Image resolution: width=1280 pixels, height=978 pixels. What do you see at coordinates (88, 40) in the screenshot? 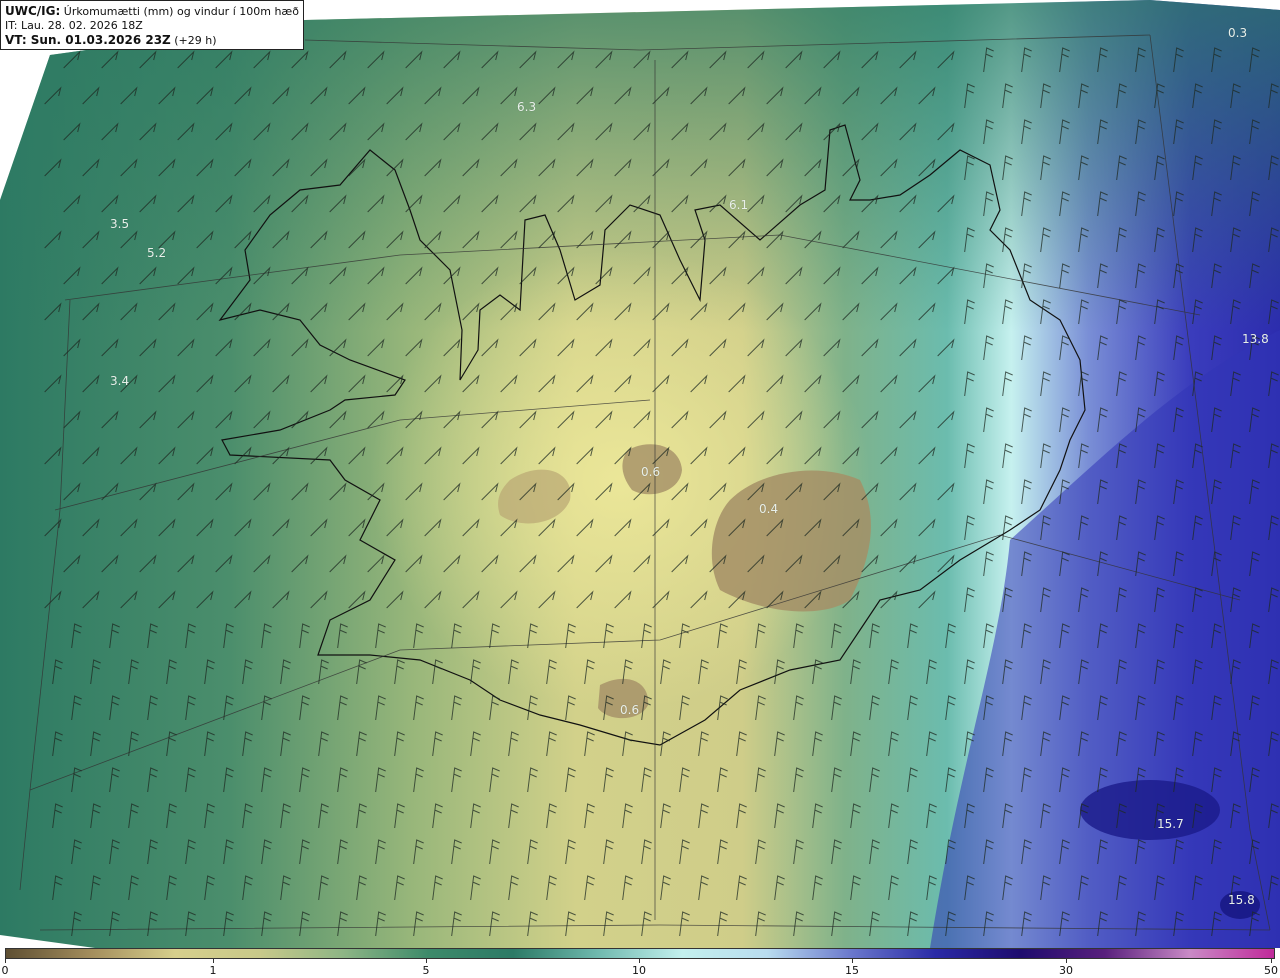
I see `valid-time: VT: Sun. 01.03.2026 23Z` at bounding box center [88, 40].